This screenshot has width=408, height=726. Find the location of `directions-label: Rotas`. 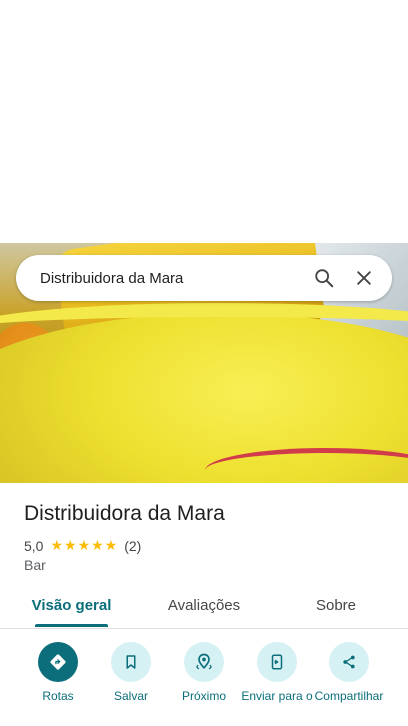

directions-label: Rotas is located at coordinates (58, 696).